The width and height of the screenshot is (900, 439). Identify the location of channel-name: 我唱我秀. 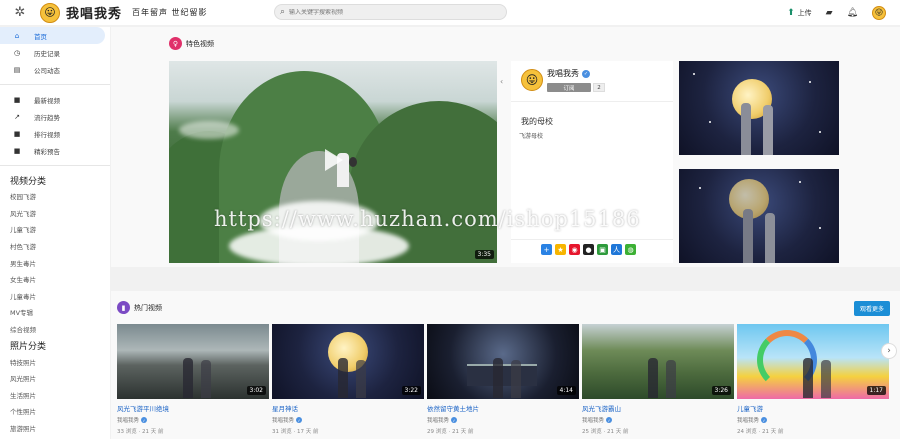
(563, 73).